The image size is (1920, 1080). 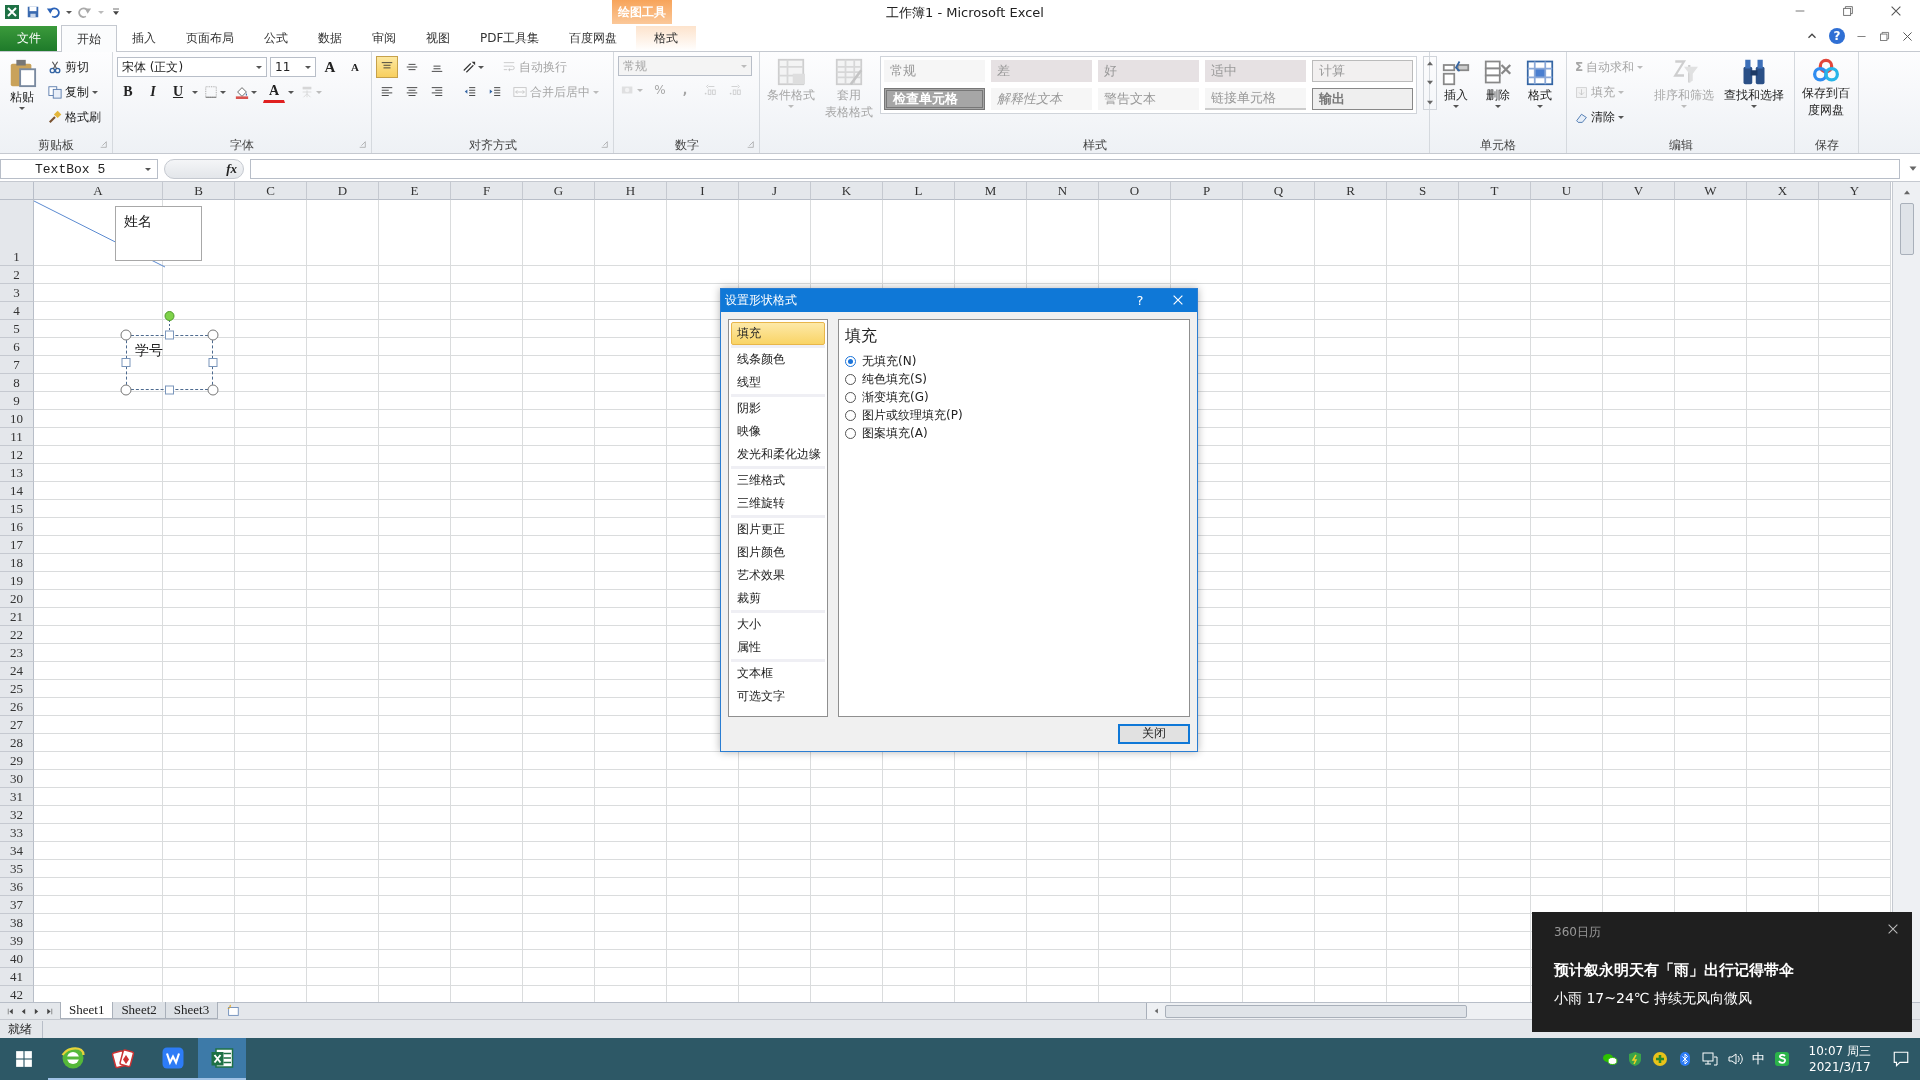 I want to click on start-icon, so click(x=24, y=1059).